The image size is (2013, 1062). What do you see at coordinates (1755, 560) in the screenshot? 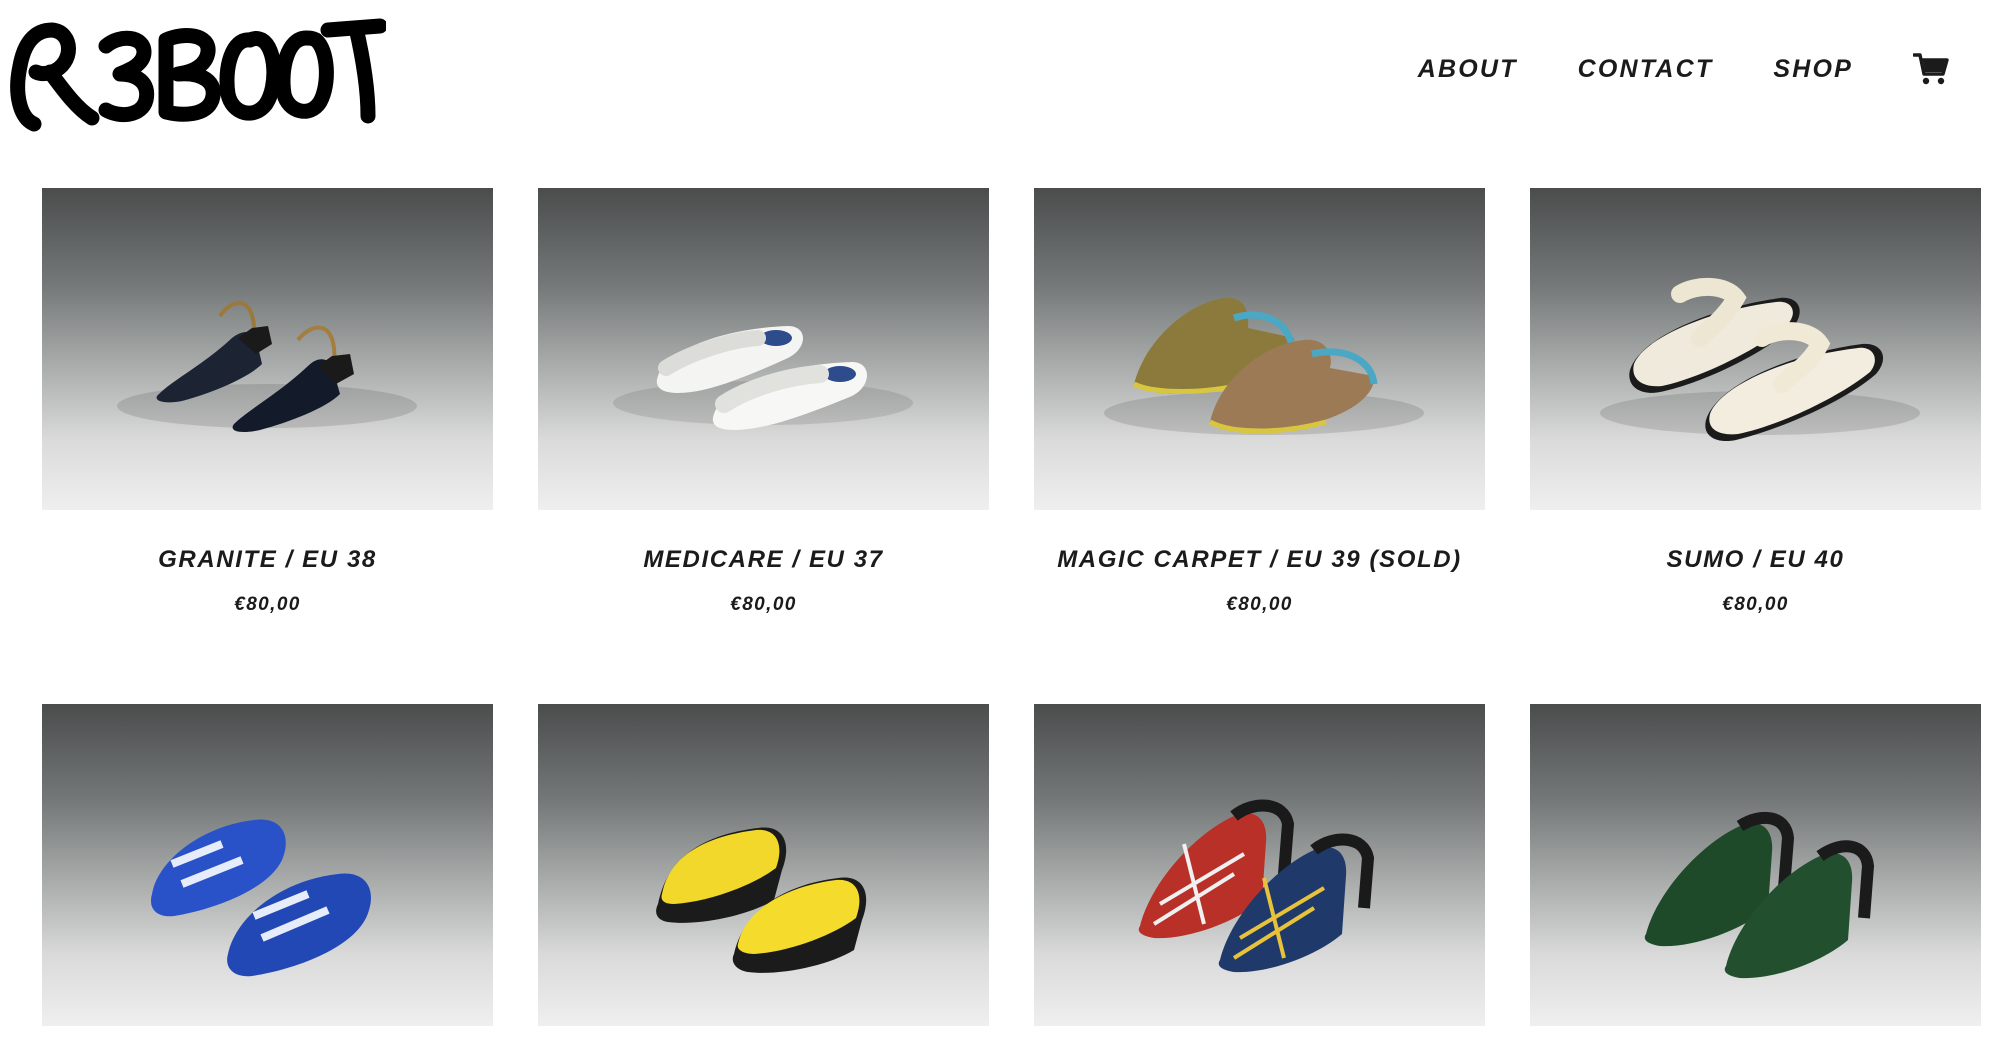
I see `product-name: SUMO / EU 40` at bounding box center [1755, 560].